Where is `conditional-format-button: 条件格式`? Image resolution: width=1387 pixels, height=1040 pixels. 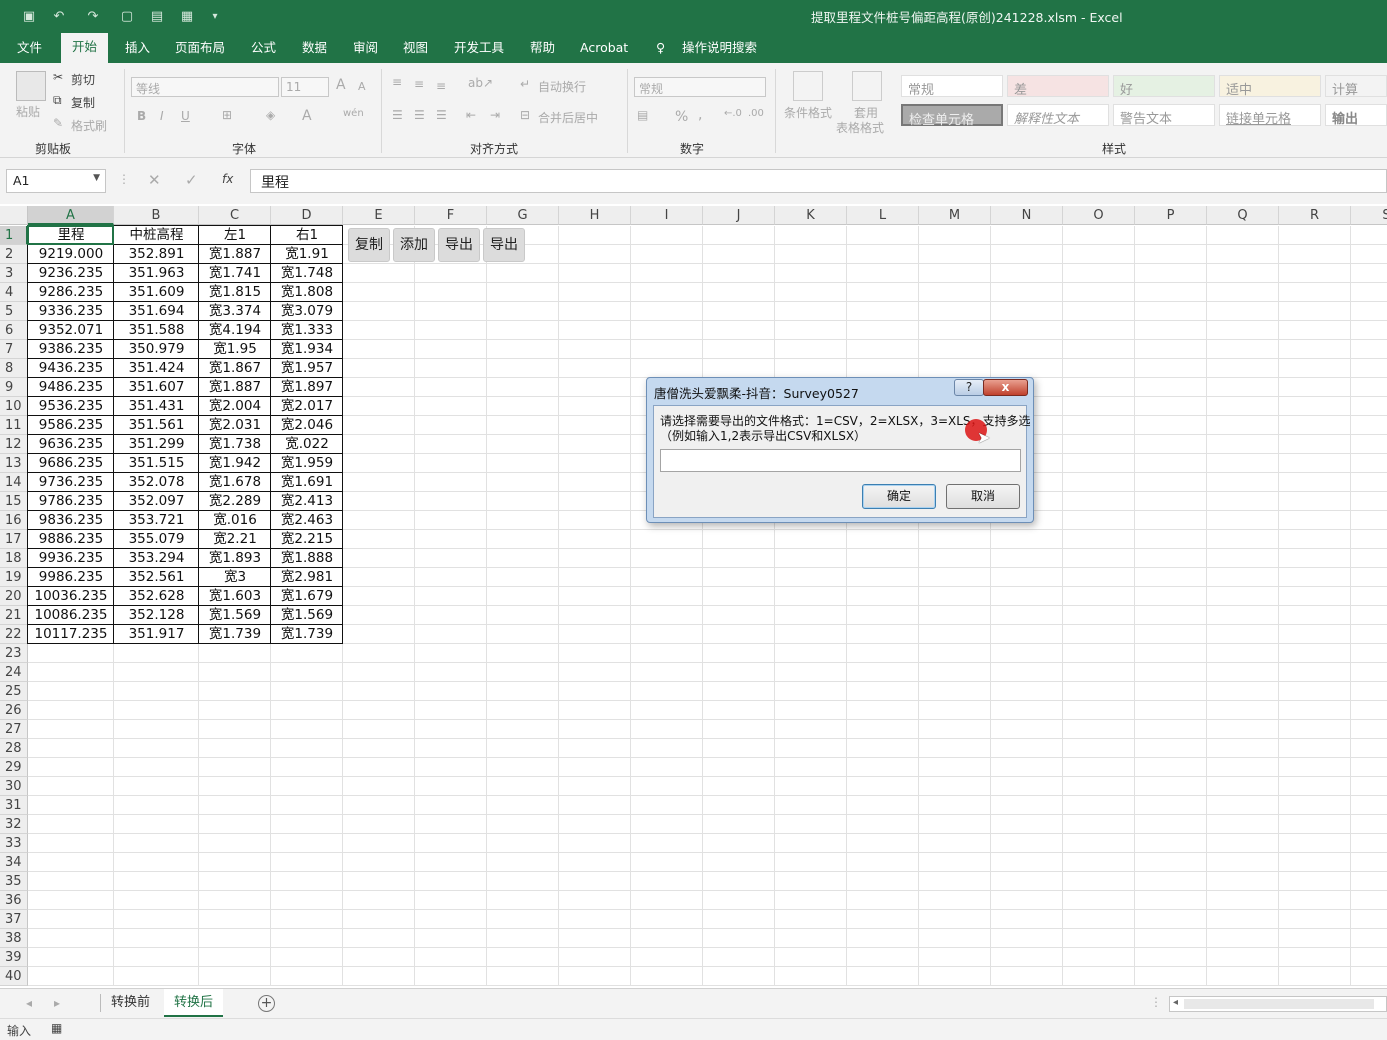 conditional-format-button: 条件格式 is located at coordinates (808, 112).